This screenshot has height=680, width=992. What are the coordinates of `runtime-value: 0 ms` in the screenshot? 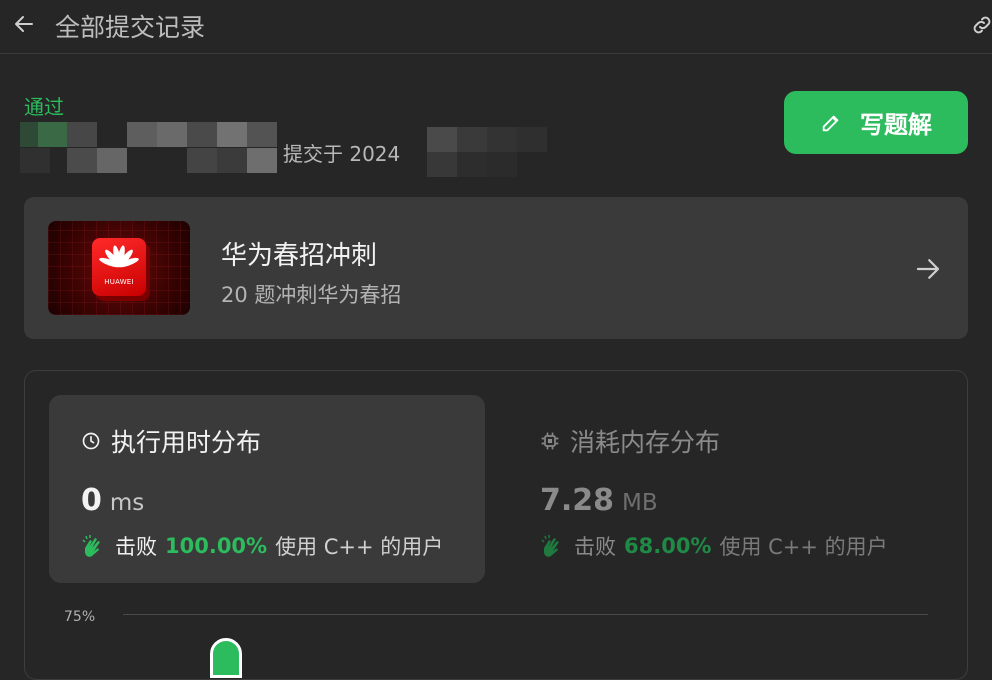 It's located at (112, 500).